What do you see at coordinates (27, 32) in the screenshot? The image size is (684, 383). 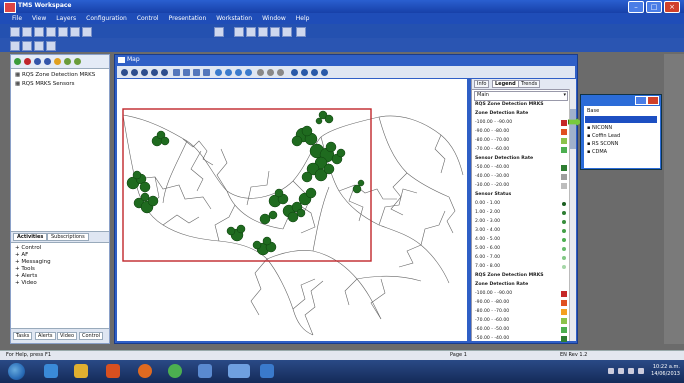 I see `open-icon` at bounding box center [27, 32].